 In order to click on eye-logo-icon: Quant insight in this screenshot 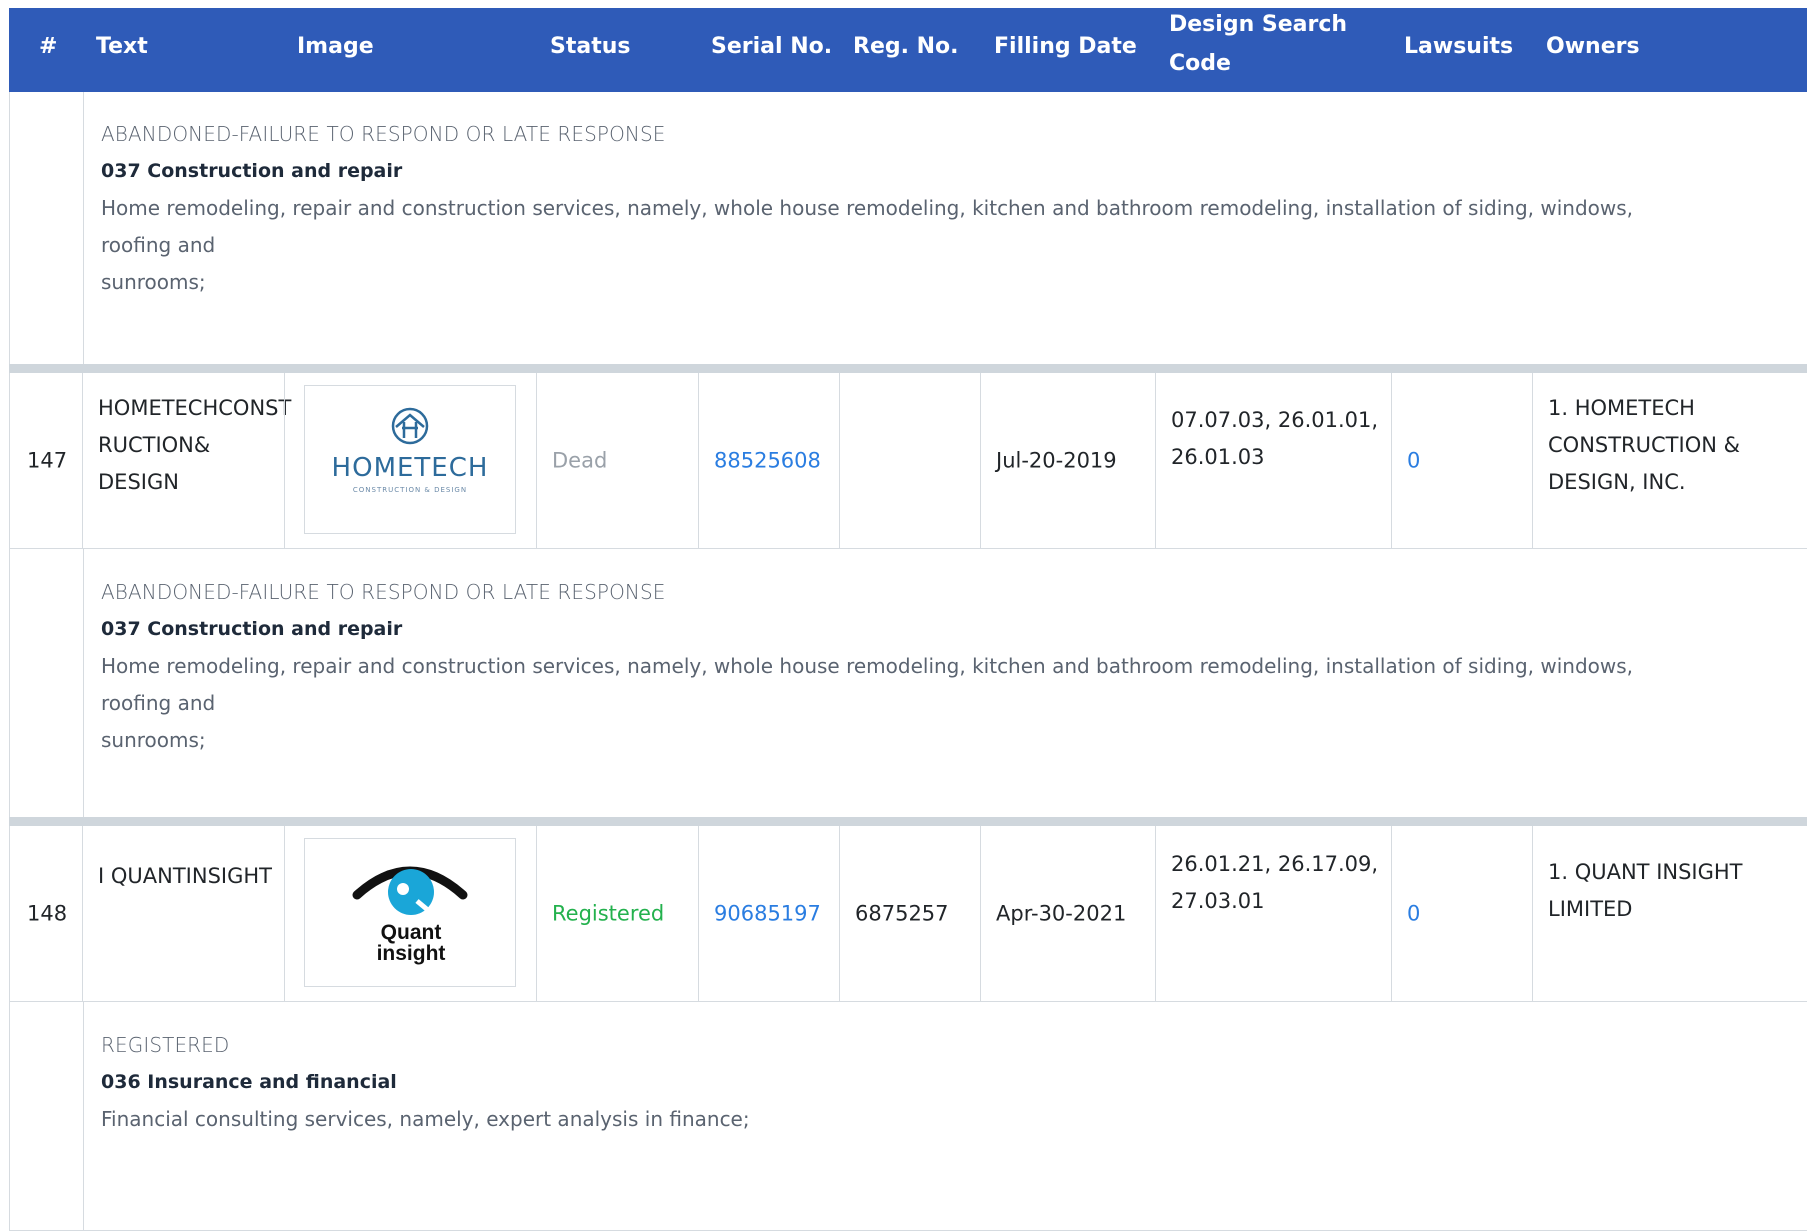, I will do `click(410, 915)`.